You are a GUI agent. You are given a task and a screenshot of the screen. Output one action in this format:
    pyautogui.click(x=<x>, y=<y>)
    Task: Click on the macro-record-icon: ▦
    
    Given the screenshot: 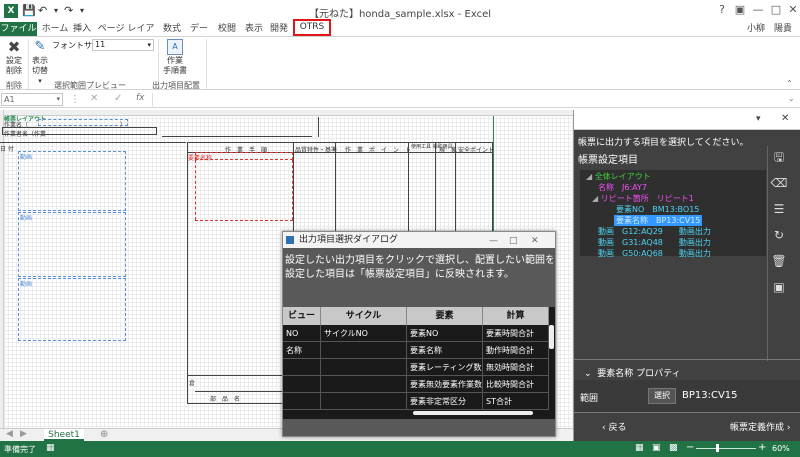 What is the action you would take?
    pyautogui.click(x=50, y=448)
    